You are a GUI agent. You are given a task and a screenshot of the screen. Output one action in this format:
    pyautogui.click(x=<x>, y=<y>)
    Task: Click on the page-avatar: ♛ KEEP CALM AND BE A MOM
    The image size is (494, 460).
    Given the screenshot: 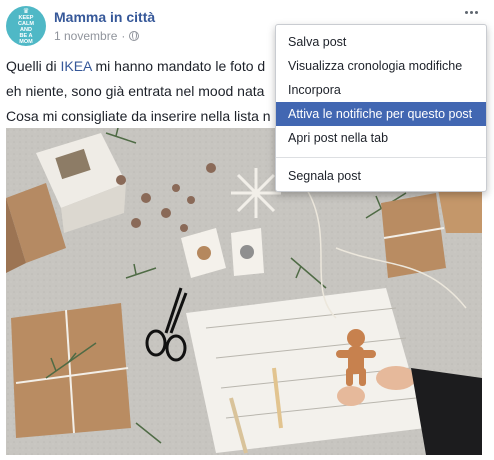 What is the action you would take?
    pyautogui.click(x=26, y=26)
    